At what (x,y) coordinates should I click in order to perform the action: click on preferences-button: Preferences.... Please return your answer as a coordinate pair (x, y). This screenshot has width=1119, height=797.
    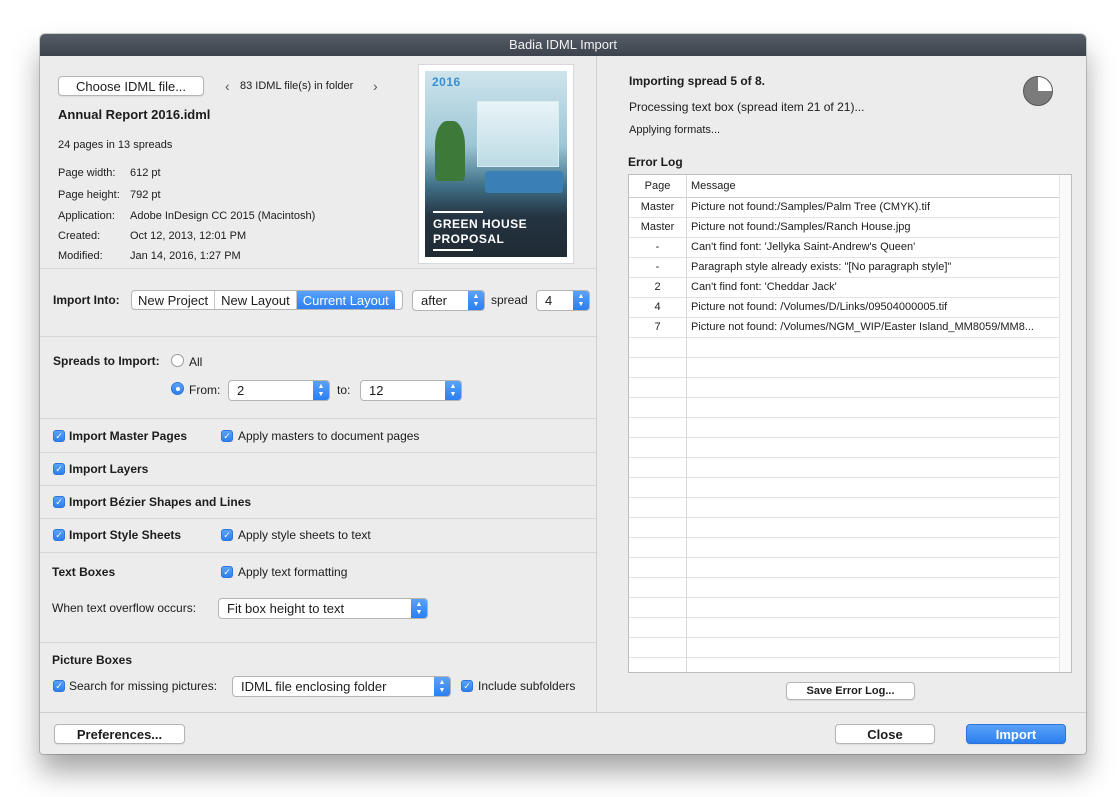
    Looking at the image, I should click on (119, 734).